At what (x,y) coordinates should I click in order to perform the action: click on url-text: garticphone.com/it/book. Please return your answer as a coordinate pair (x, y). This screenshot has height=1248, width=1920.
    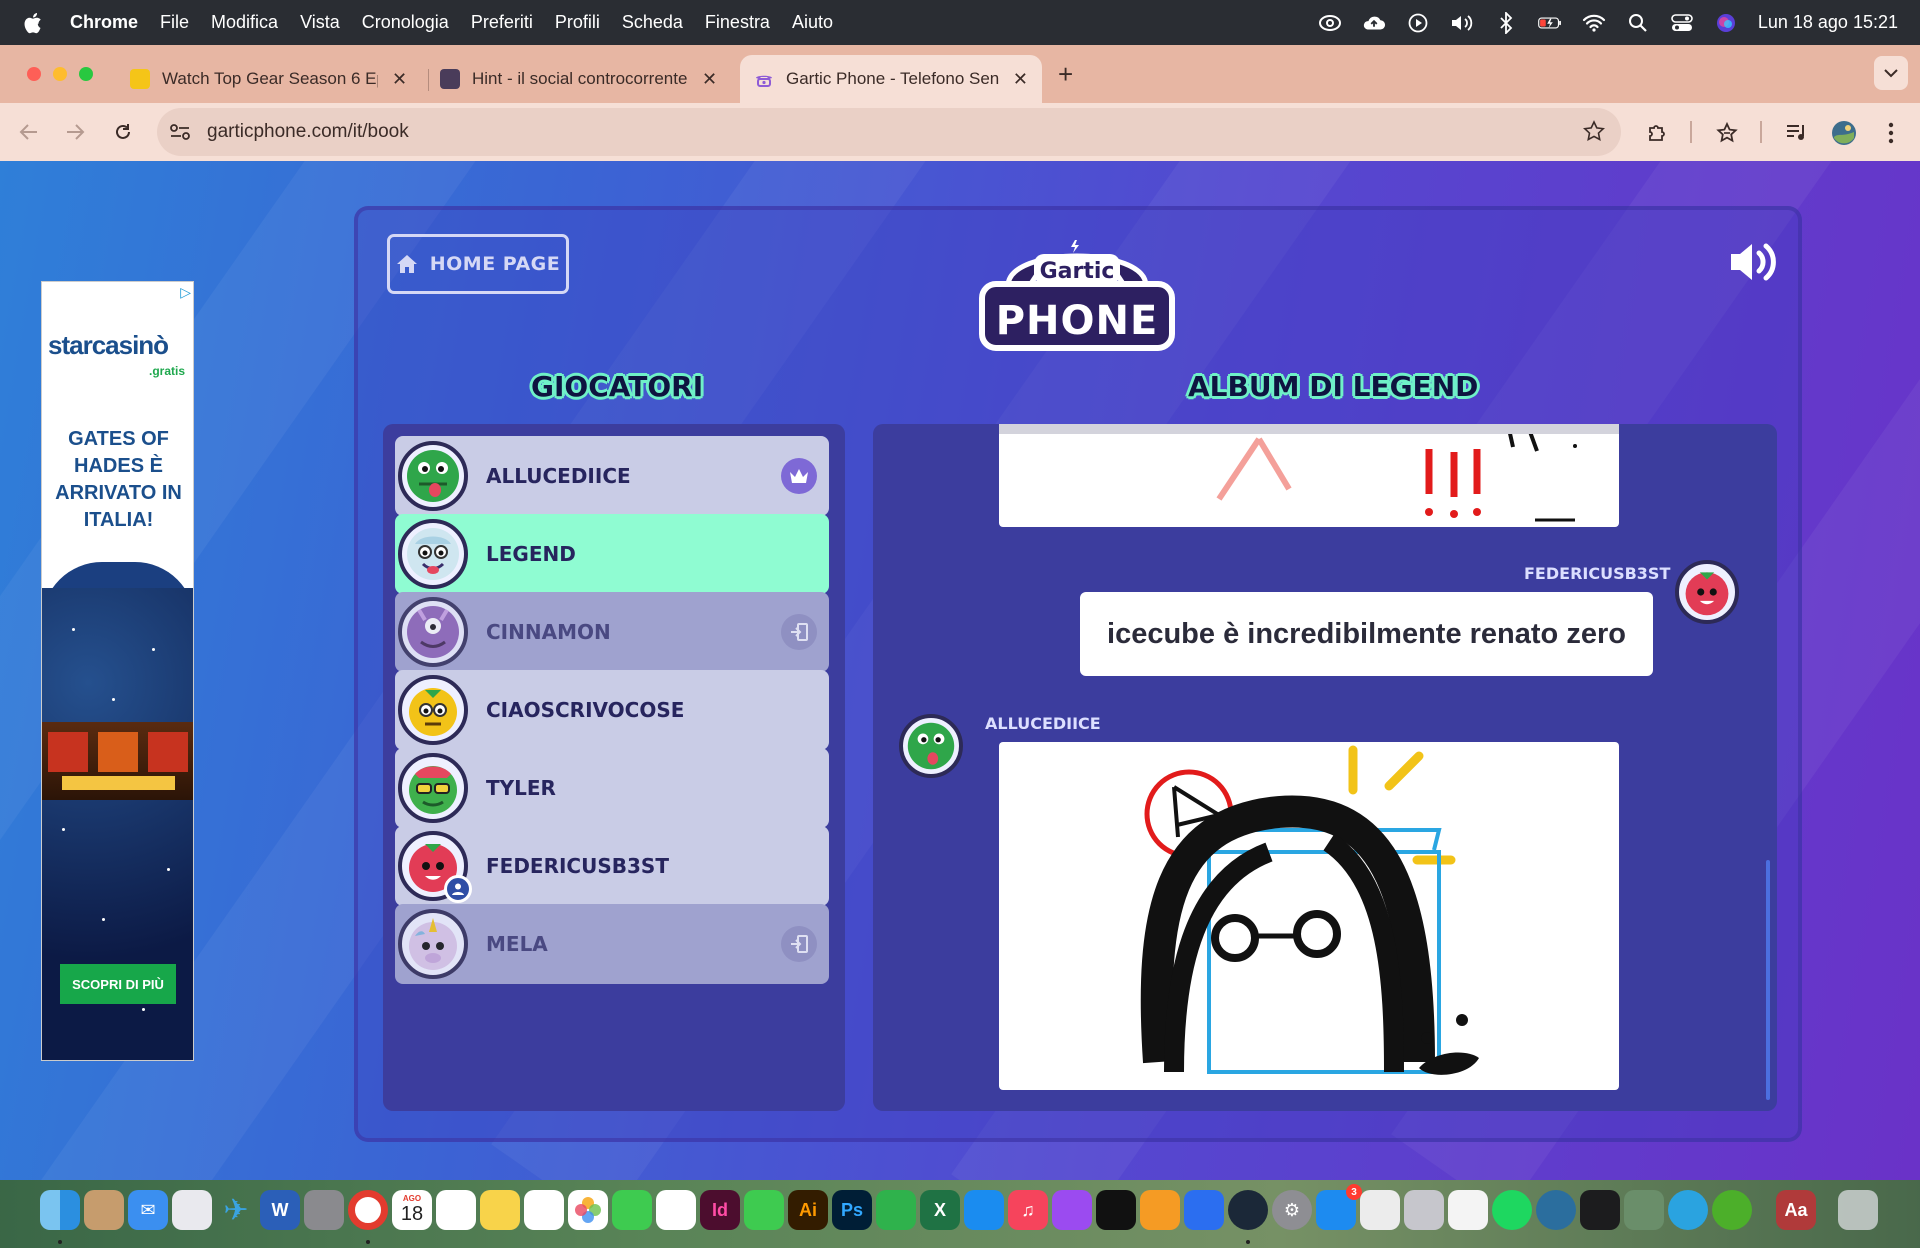
    Looking at the image, I should click on (308, 132).